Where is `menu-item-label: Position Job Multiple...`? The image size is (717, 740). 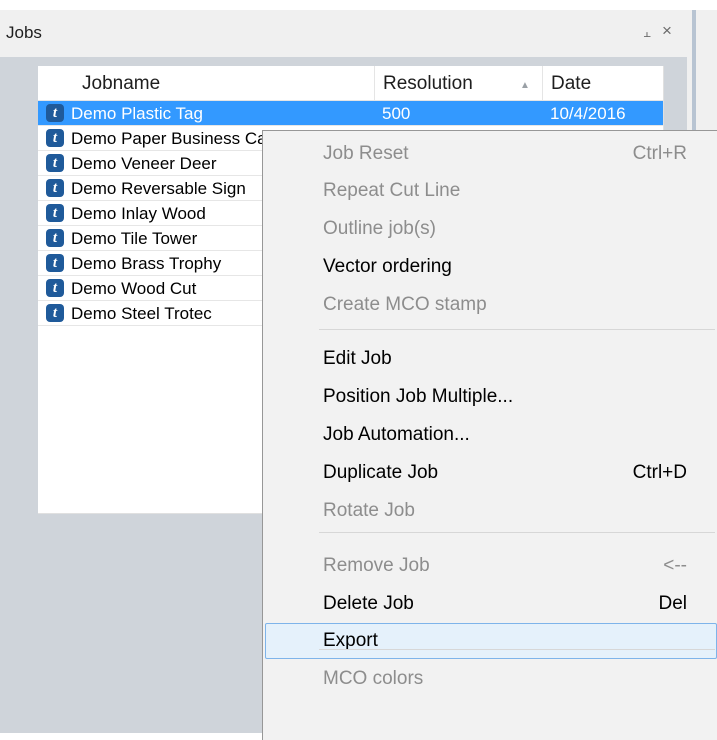 menu-item-label: Position Job Multiple... is located at coordinates (418, 396).